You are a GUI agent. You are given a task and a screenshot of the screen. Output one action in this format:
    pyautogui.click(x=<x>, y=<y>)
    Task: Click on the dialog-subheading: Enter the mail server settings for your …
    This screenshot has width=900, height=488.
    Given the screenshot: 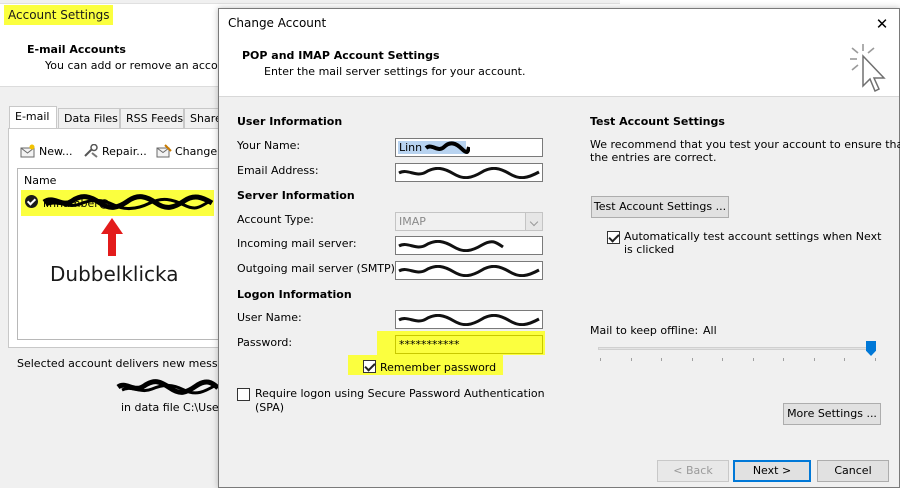 What is the action you would take?
    pyautogui.click(x=395, y=71)
    